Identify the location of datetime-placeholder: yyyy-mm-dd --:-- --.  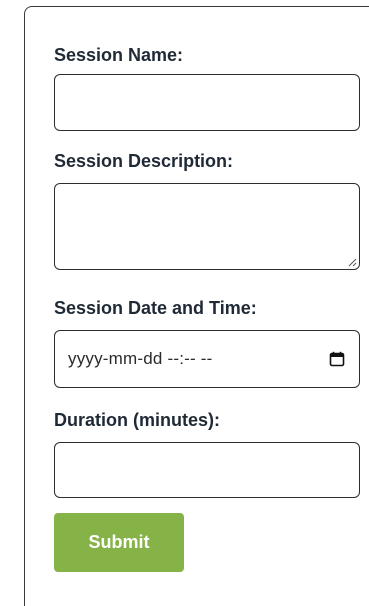
(140, 358).